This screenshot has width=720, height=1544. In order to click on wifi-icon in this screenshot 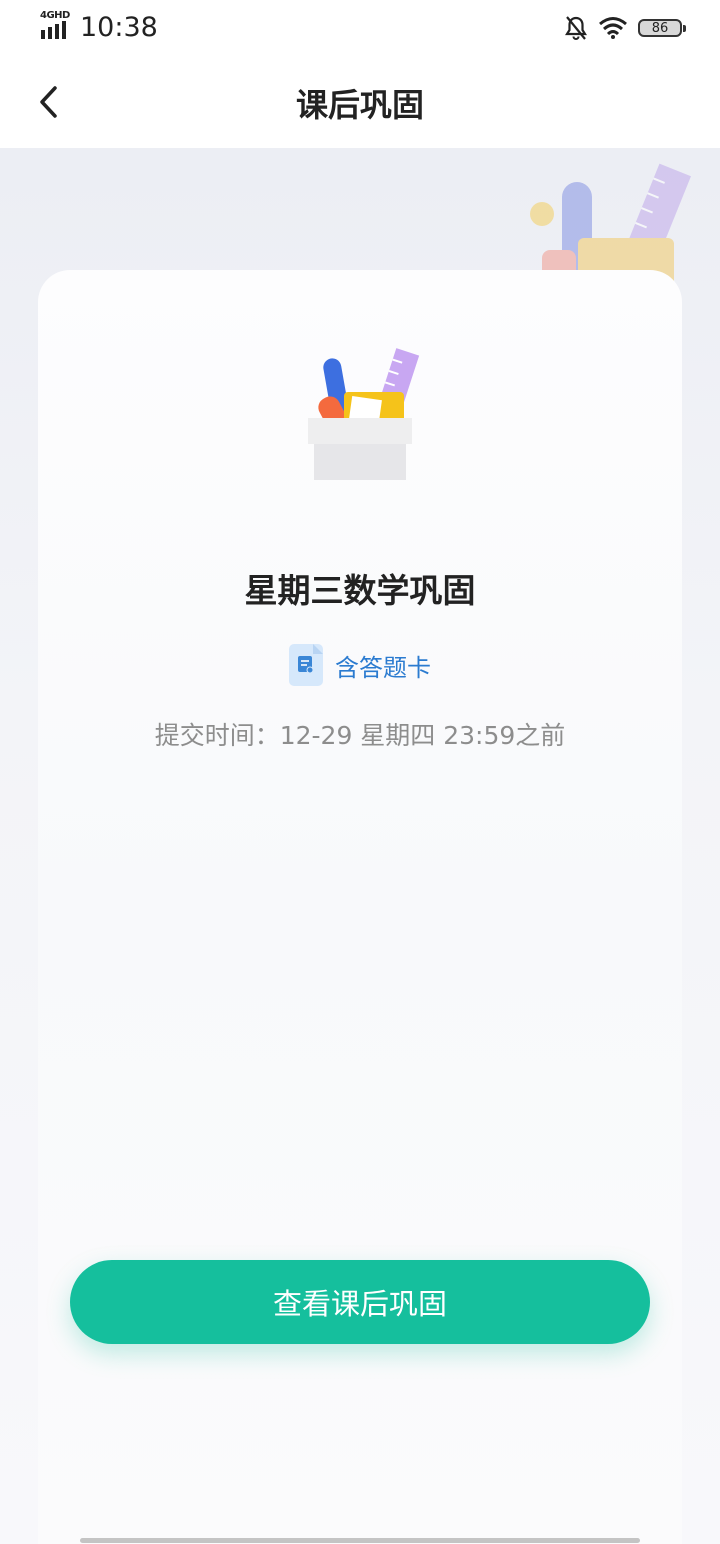, I will do `click(613, 28)`.